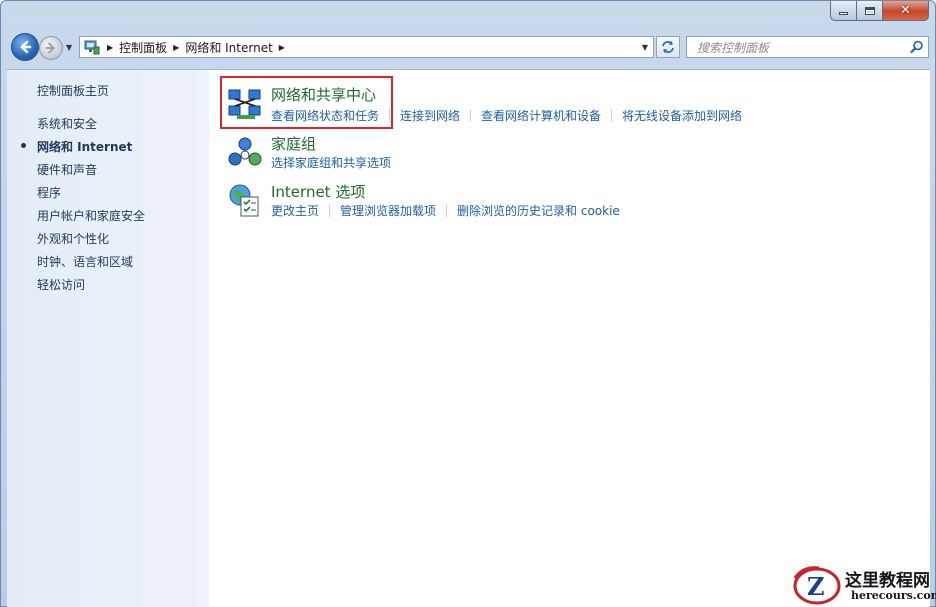  Describe the element at coordinates (388, 210) in the screenshot. I see `manage-add-ons-link: 管理浏览器加载项` at that location.